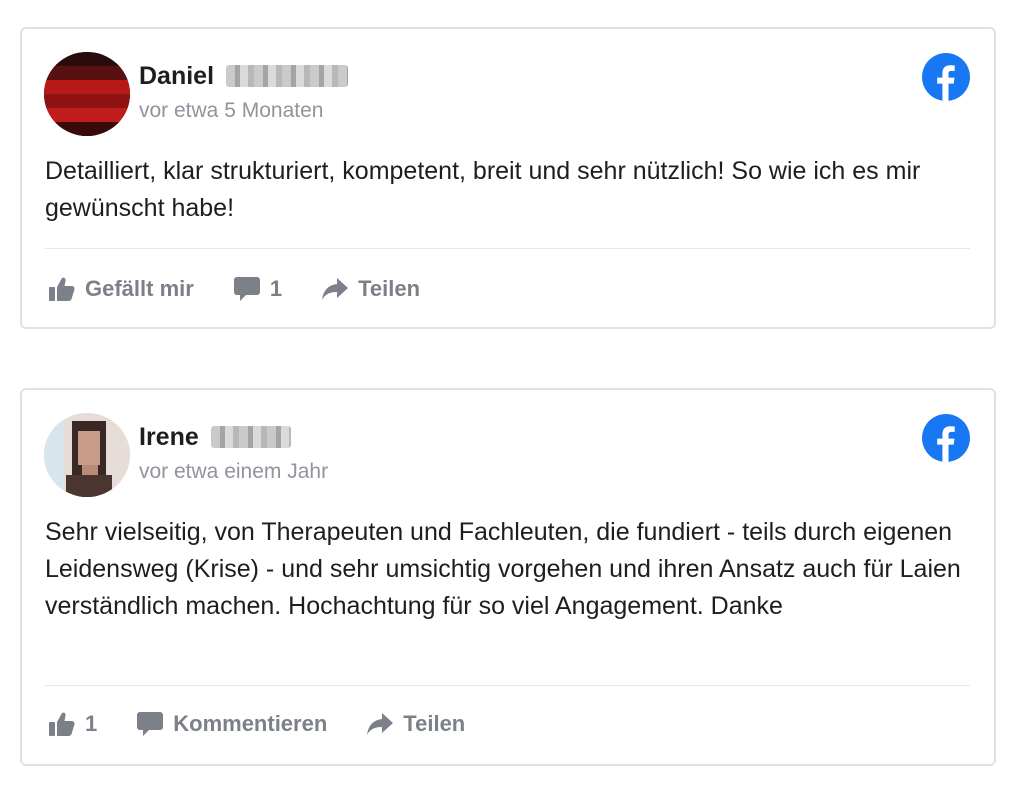 This screenshot has height=793, width=1024. I want to click on reviewer-name: Daniel, so click(244, 76).